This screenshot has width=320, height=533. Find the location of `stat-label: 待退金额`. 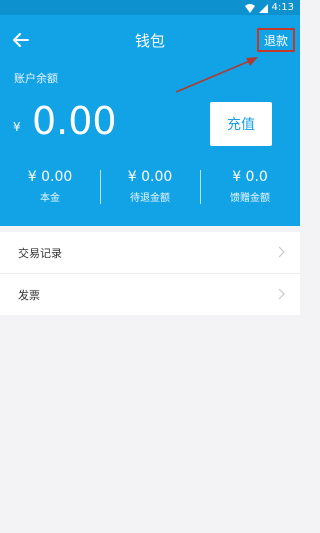

stat-label: 待退金额 is located at coordinates (150, 198).